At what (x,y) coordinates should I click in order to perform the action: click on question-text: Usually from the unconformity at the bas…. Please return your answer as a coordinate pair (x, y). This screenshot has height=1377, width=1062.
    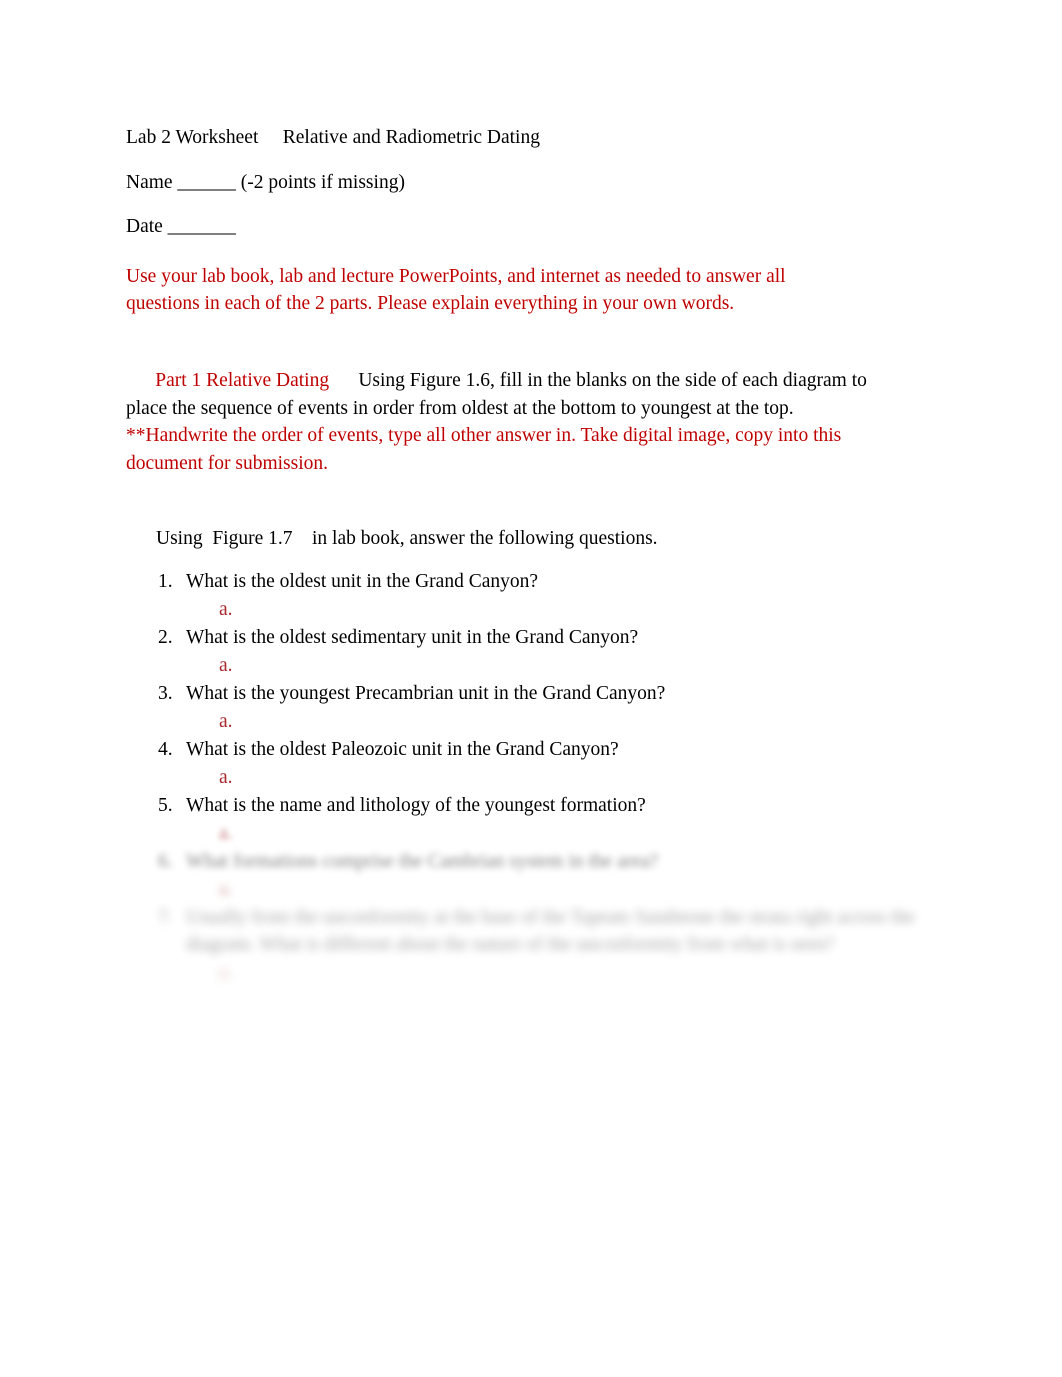
    Looking at the image, I should click on (550, 931).